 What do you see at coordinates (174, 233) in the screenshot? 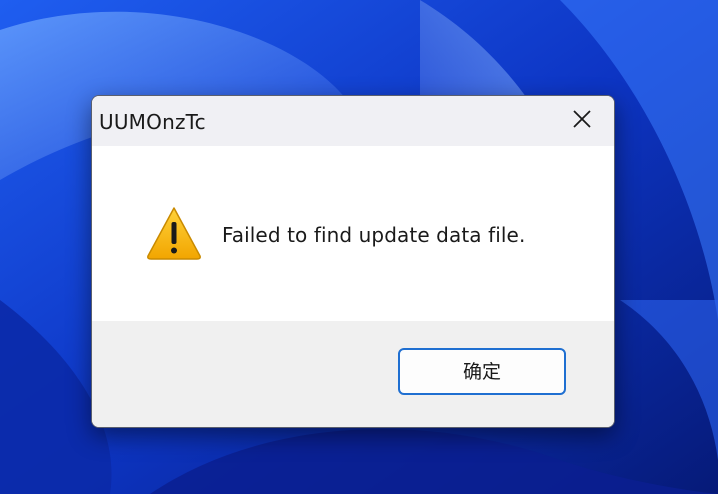
I see `warning-icon` at bounding box center [174, 233].